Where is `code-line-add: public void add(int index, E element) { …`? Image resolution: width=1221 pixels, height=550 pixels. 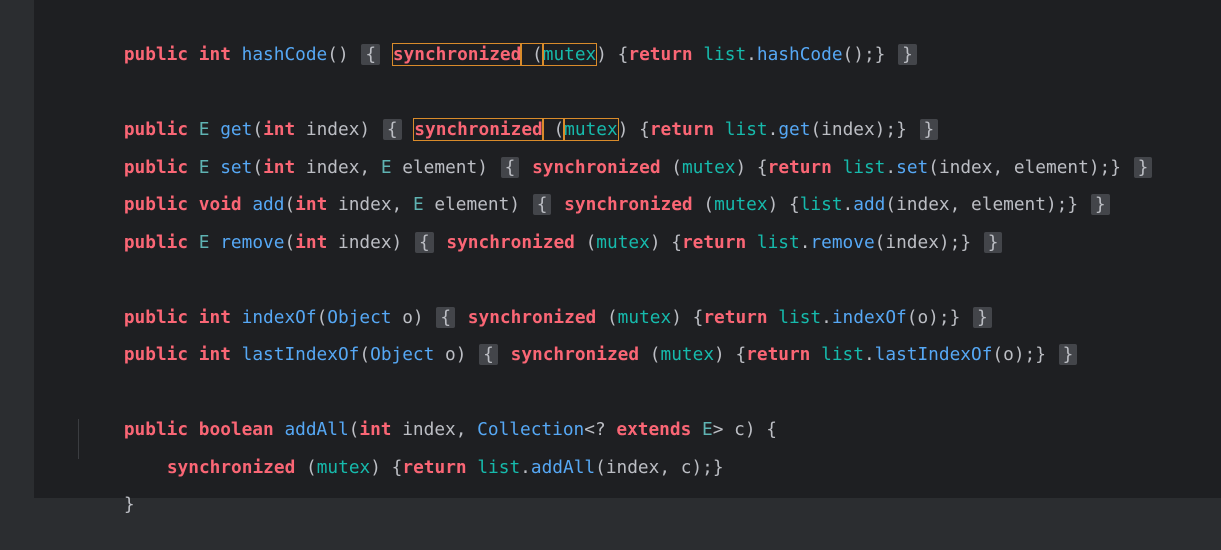 code-line-add: public void add(int index, E element) { … is located at coordinates (596, 175).